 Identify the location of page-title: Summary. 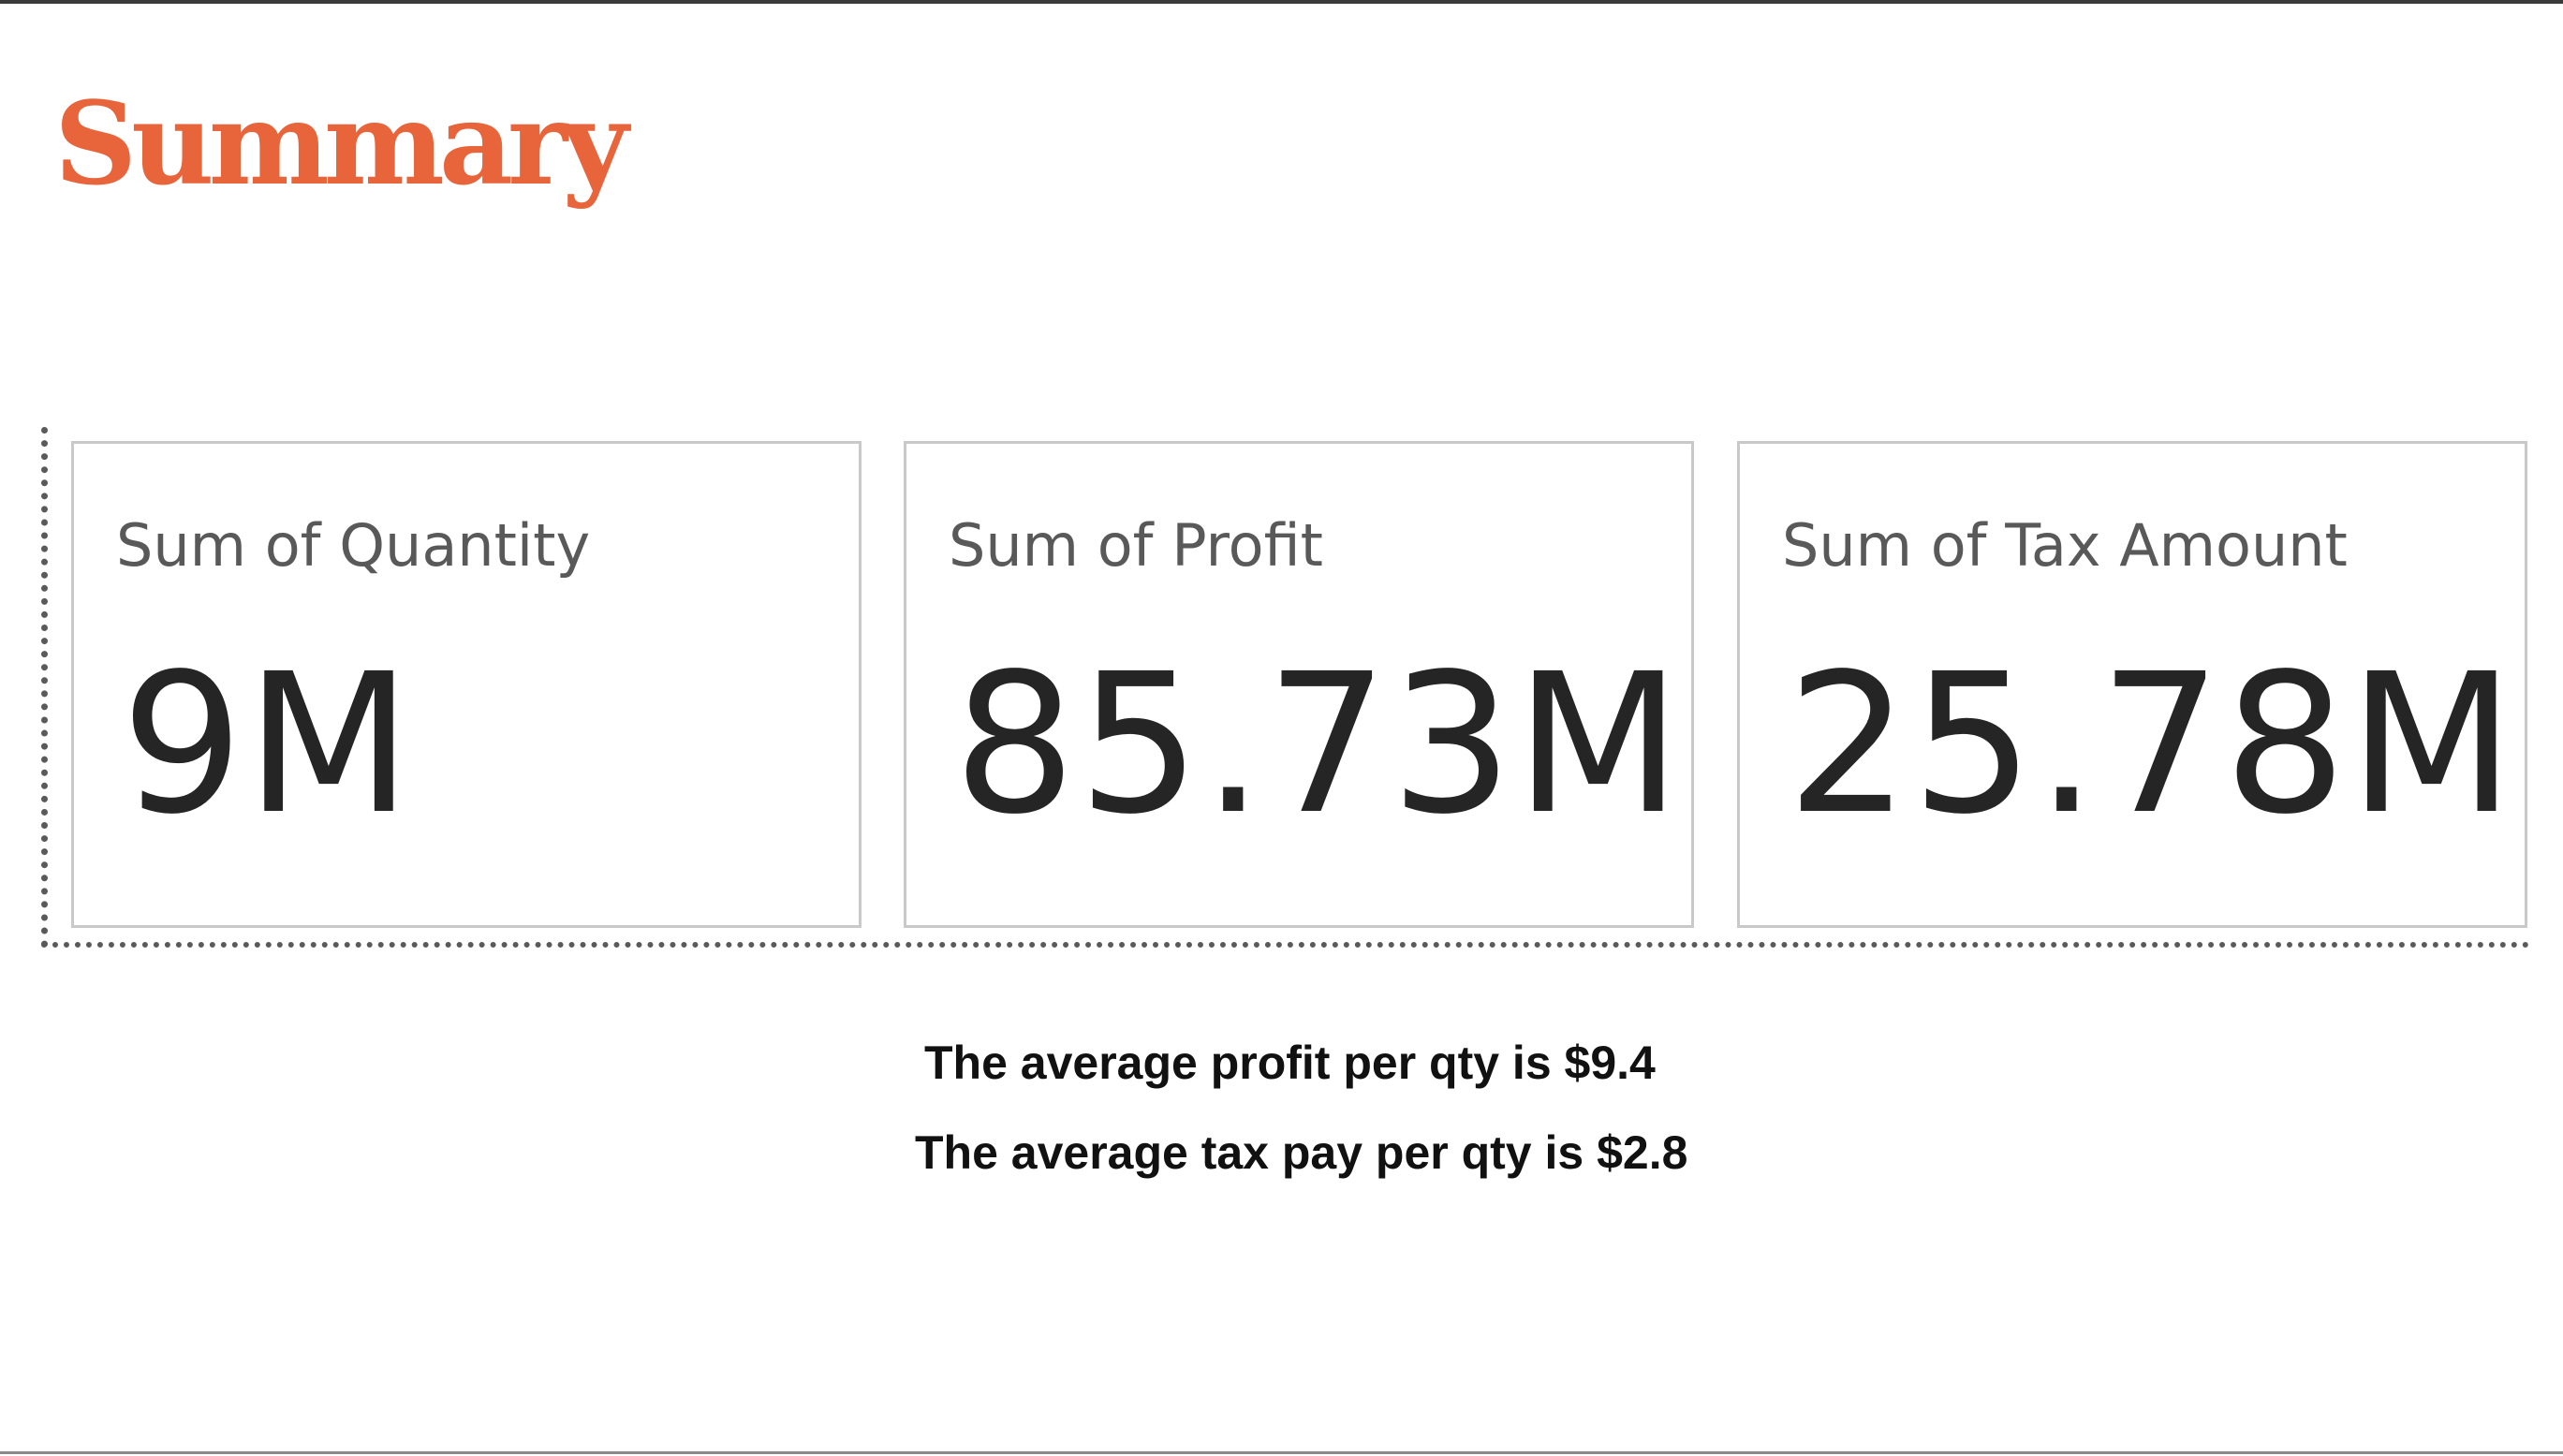
(341, 143).